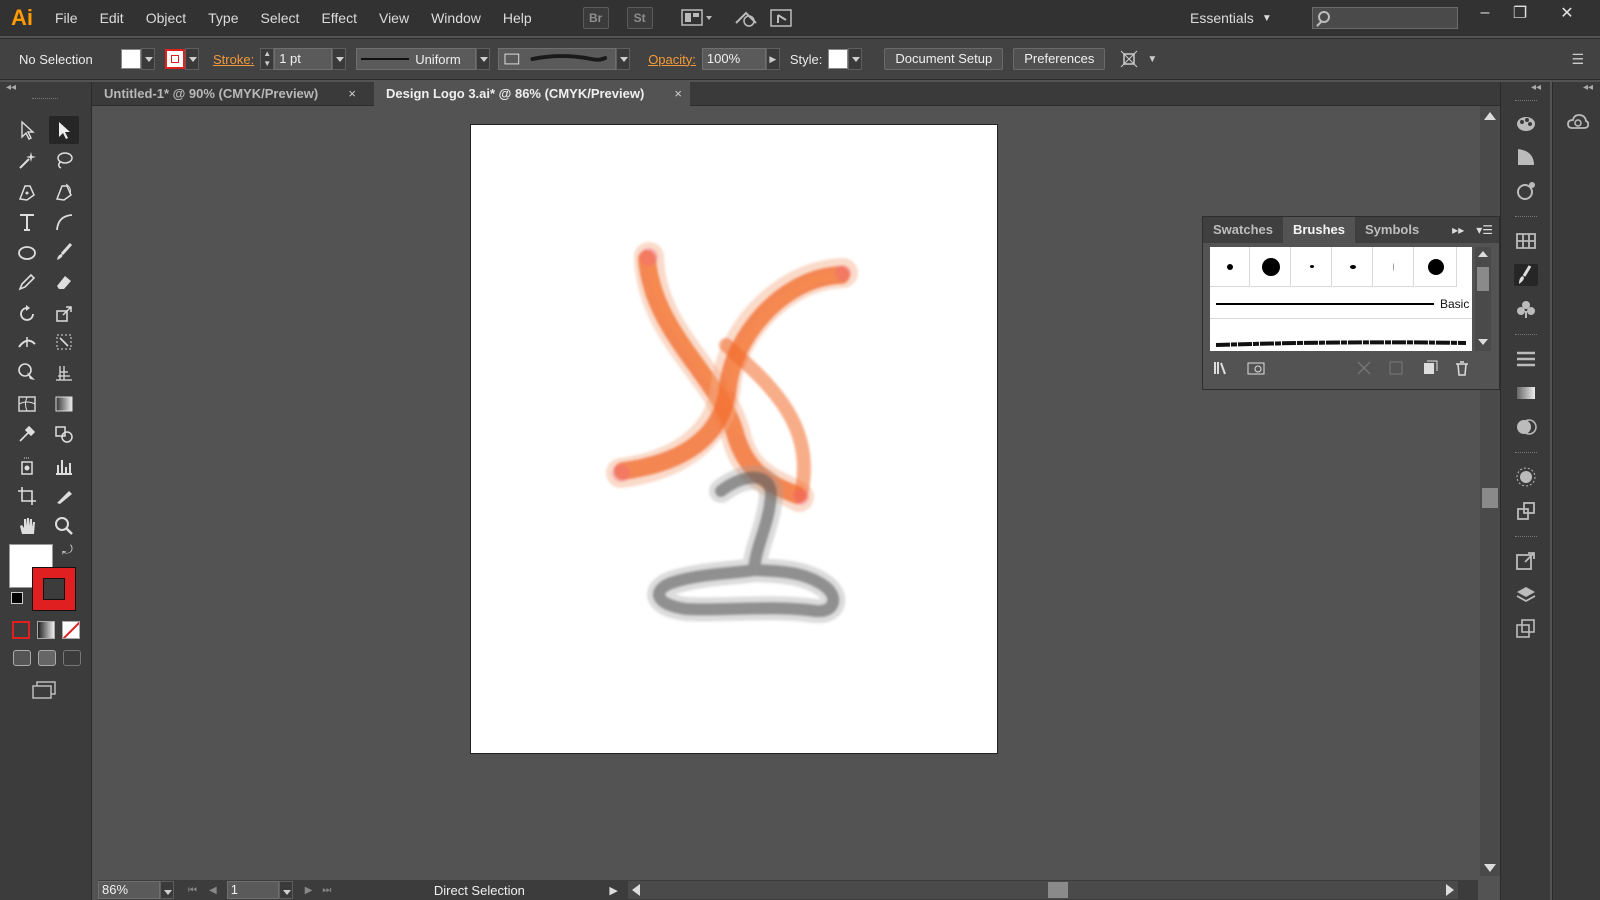 Image resolution: width=1600 pixels, height=900 pixels. Describe the element at coordinates (635, 890) in the screenshot. I see `scroll-left-icon` at that location.